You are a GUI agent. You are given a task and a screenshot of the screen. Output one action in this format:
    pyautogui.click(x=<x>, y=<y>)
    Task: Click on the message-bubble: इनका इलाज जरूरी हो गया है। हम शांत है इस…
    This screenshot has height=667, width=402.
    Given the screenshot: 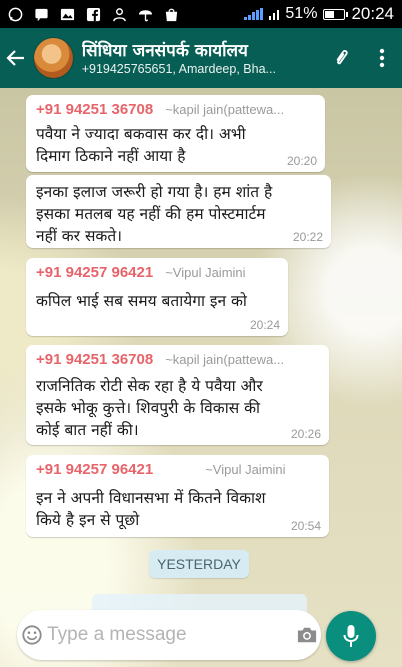 What is the action you would take?
    pyautogui.click(x=178, y=211)
    